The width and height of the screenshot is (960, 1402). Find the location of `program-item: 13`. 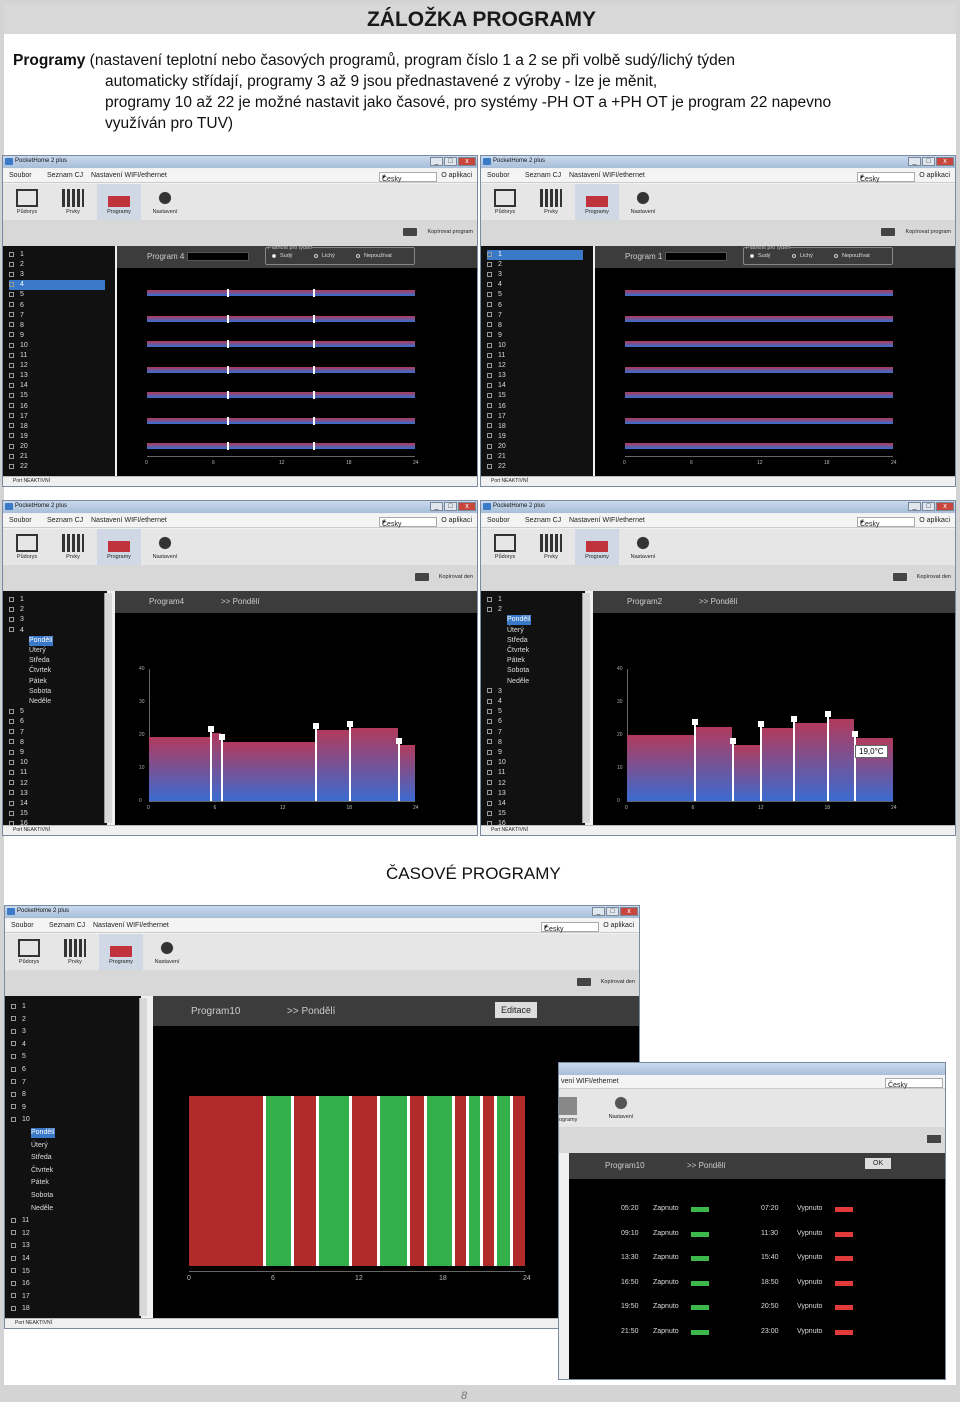

program-item: 13 is located at coordinates (20, 1246).